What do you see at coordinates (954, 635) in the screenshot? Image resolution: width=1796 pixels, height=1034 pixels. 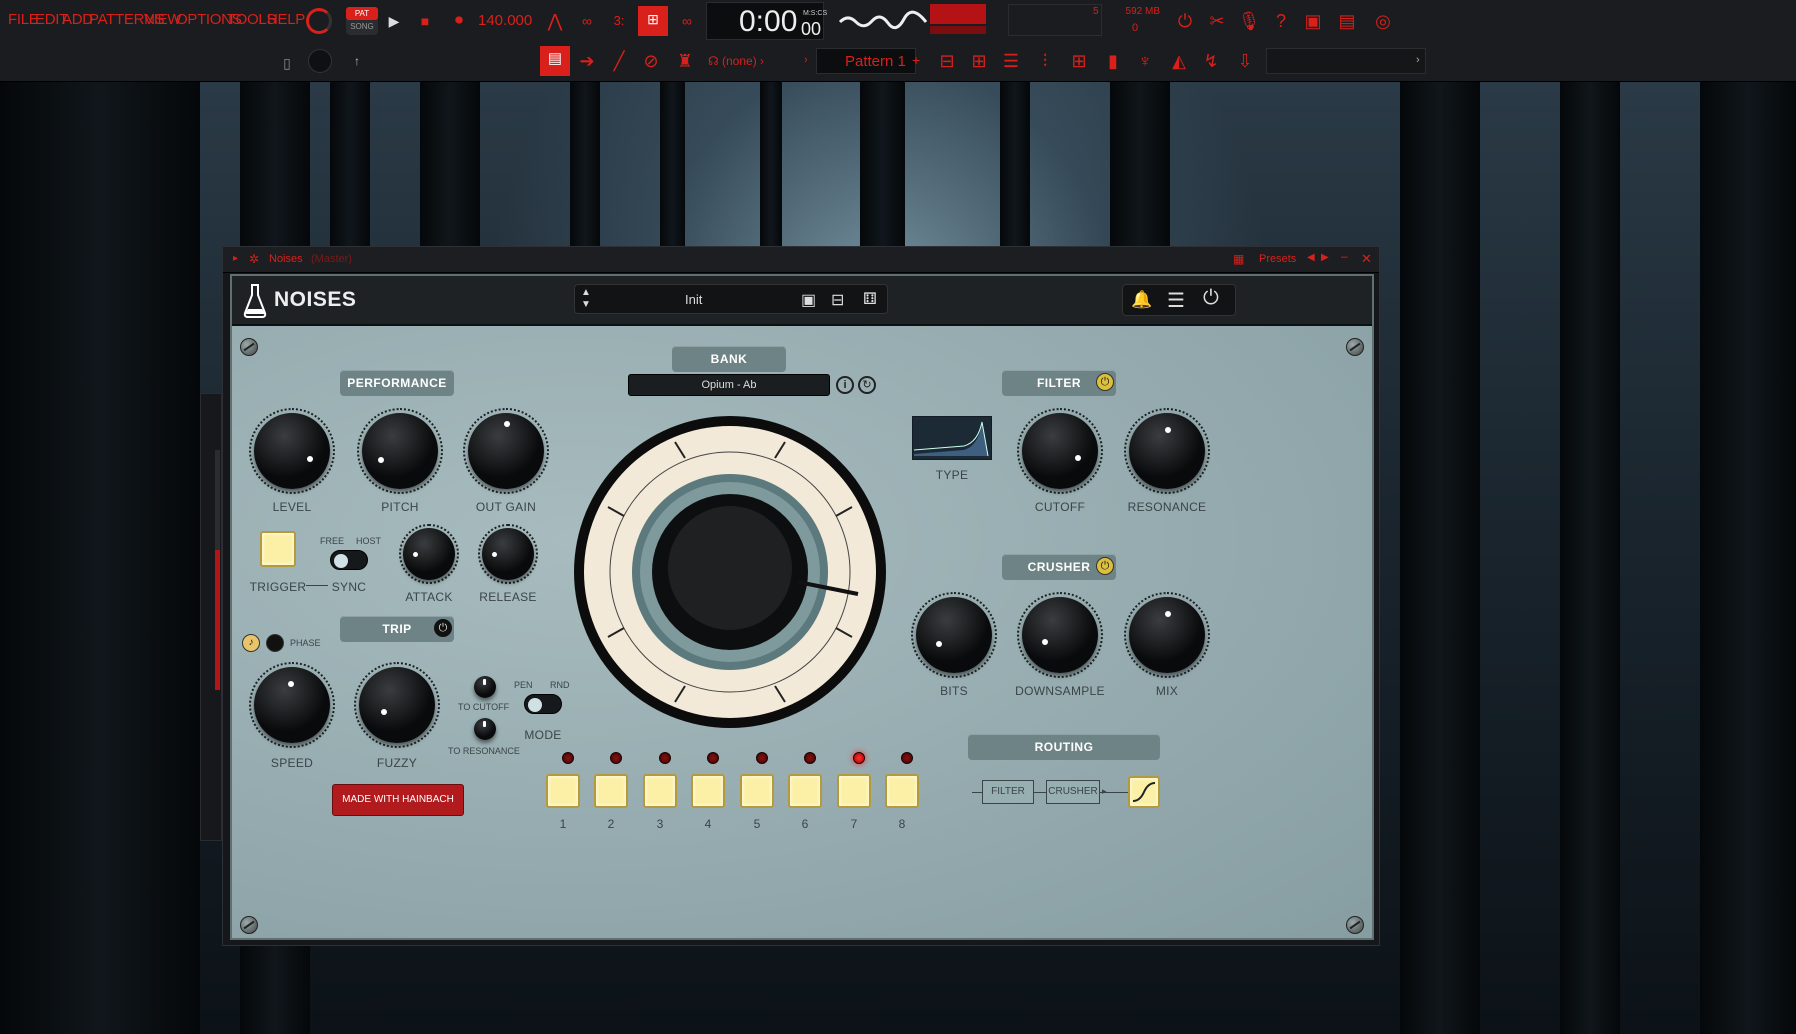 I see `bits-knob` at bounding box center [954, 635].